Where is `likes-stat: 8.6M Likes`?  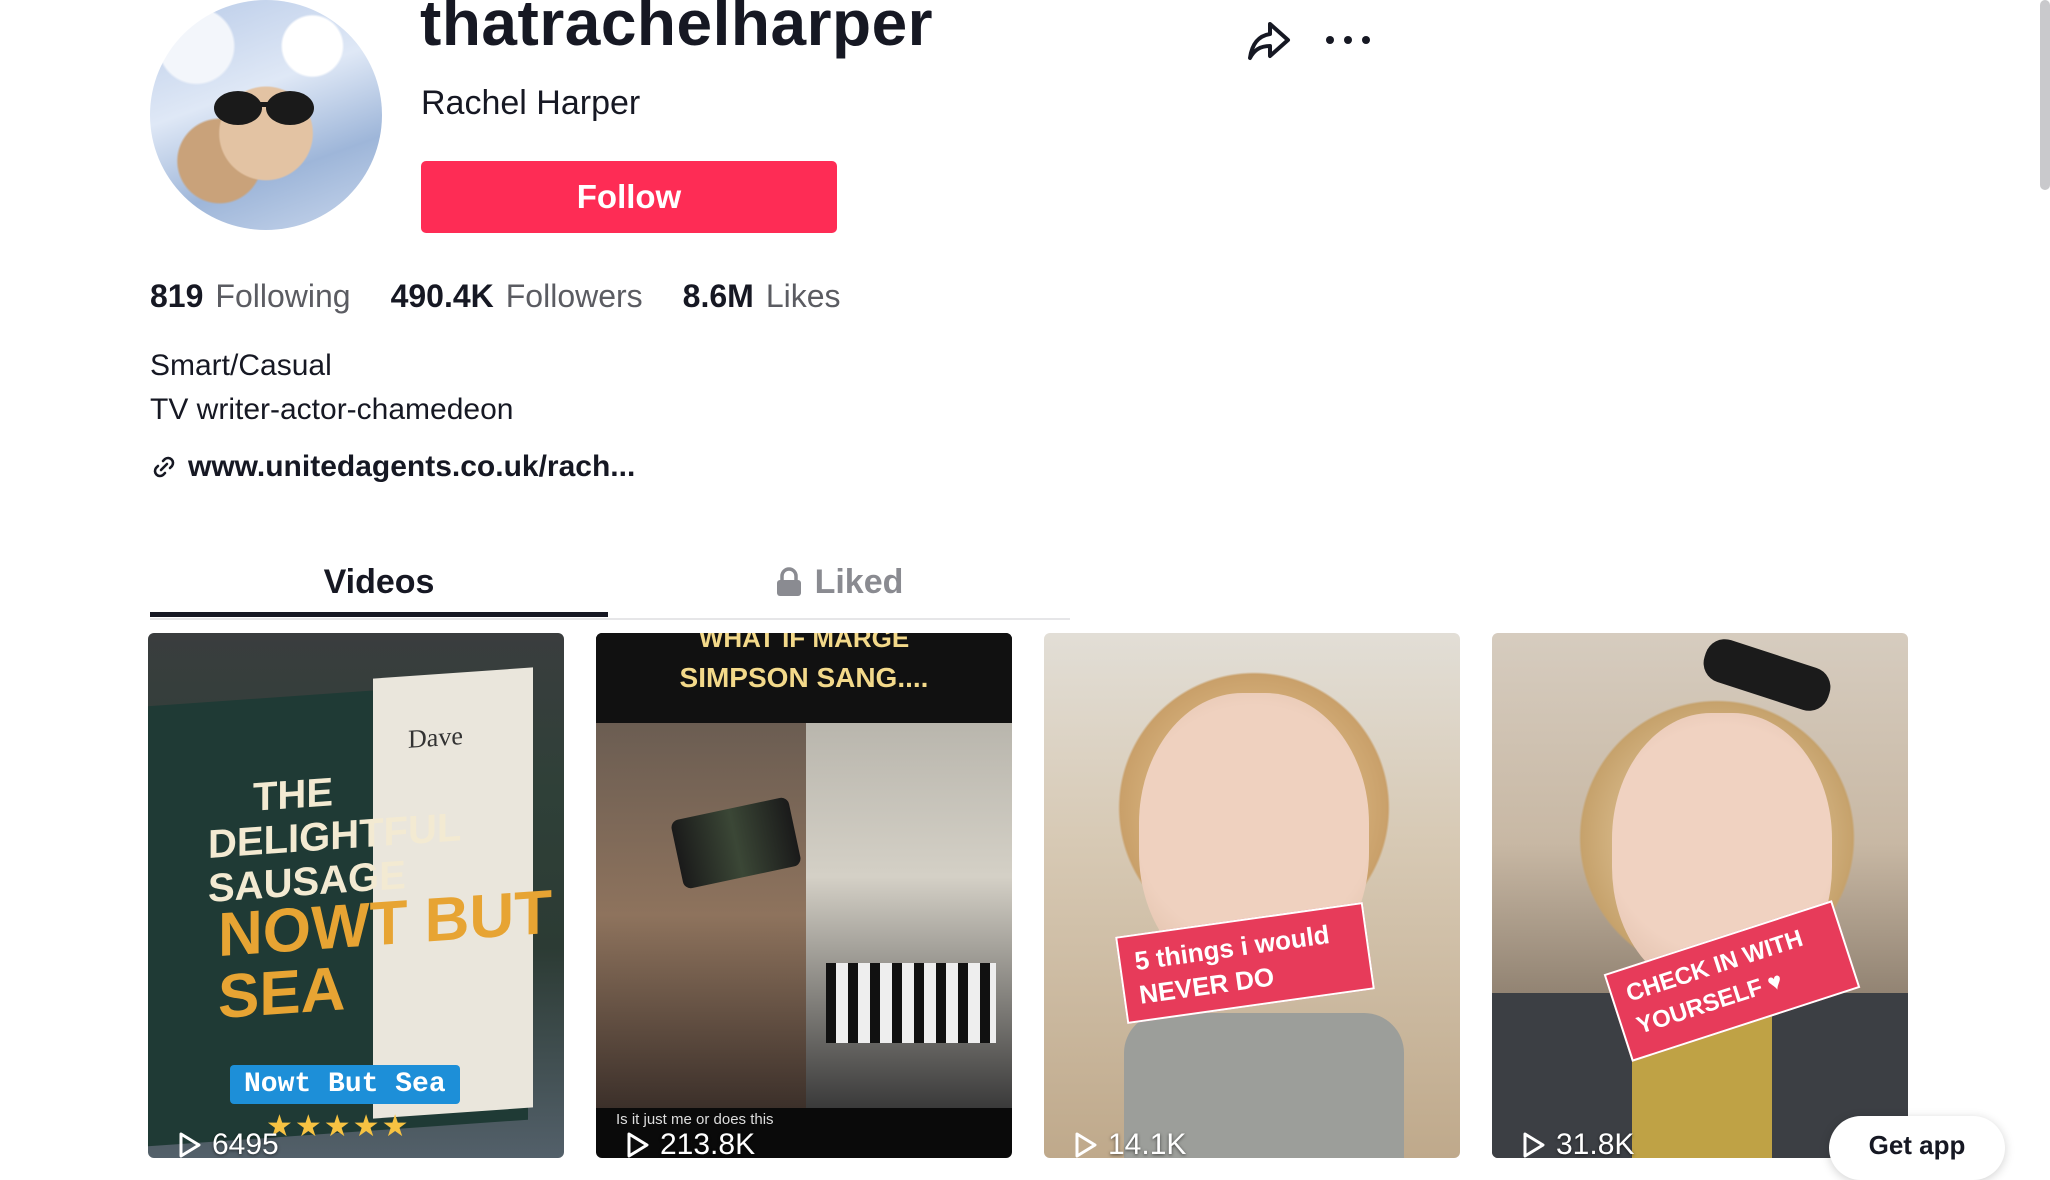 likes-stat: 8.6M Likes is located at coordinates (762, 296).